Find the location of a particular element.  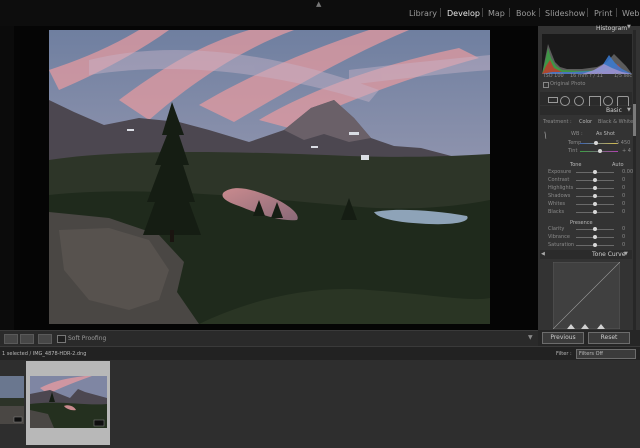

filter-label: Filter : is located at coordinates (564, 354).